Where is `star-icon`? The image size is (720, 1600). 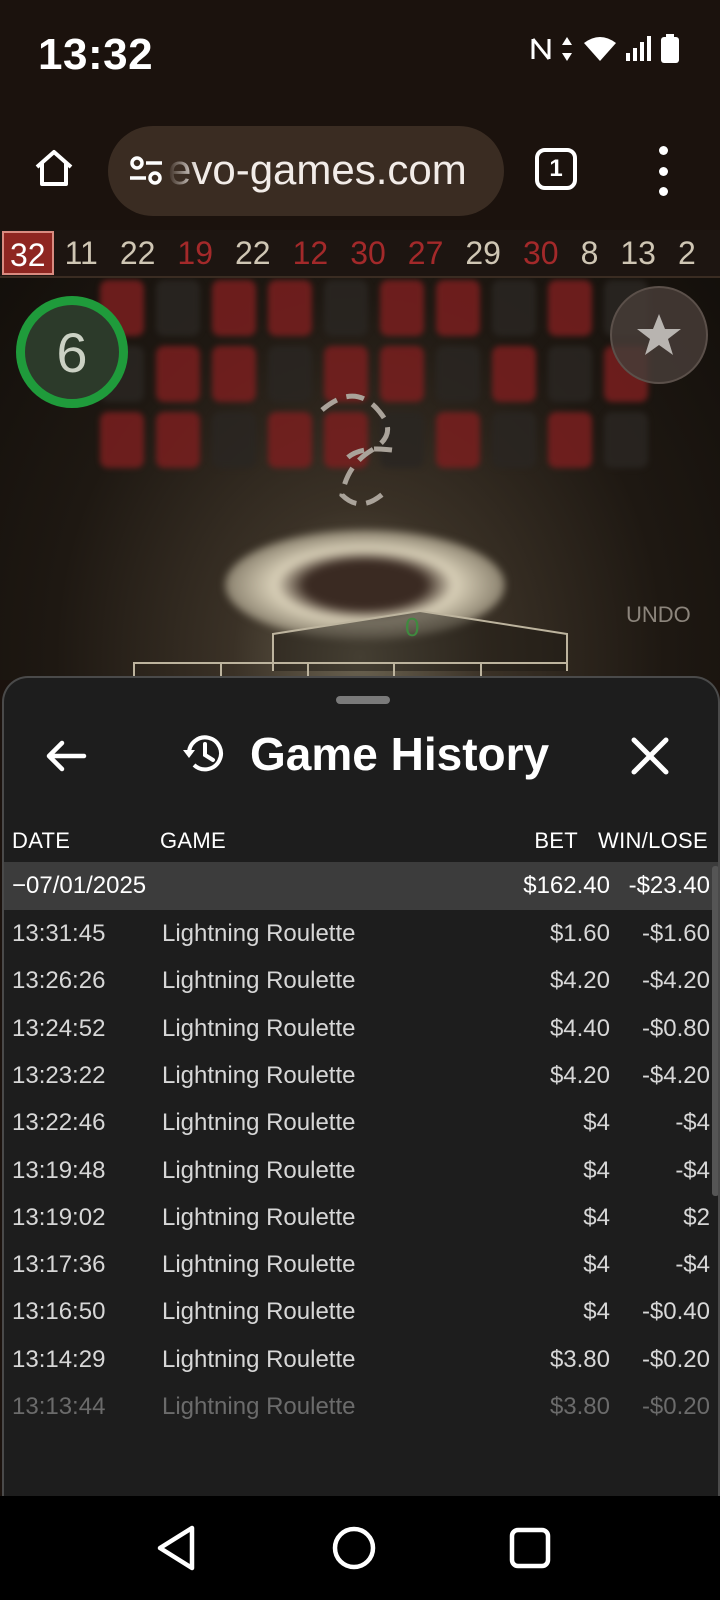
star-icon is located at coordinates (659, 334).